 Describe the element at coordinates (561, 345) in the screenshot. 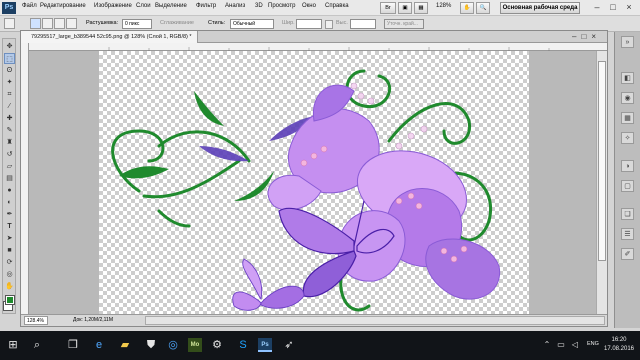

I see `network-icon: ▭` at that location.